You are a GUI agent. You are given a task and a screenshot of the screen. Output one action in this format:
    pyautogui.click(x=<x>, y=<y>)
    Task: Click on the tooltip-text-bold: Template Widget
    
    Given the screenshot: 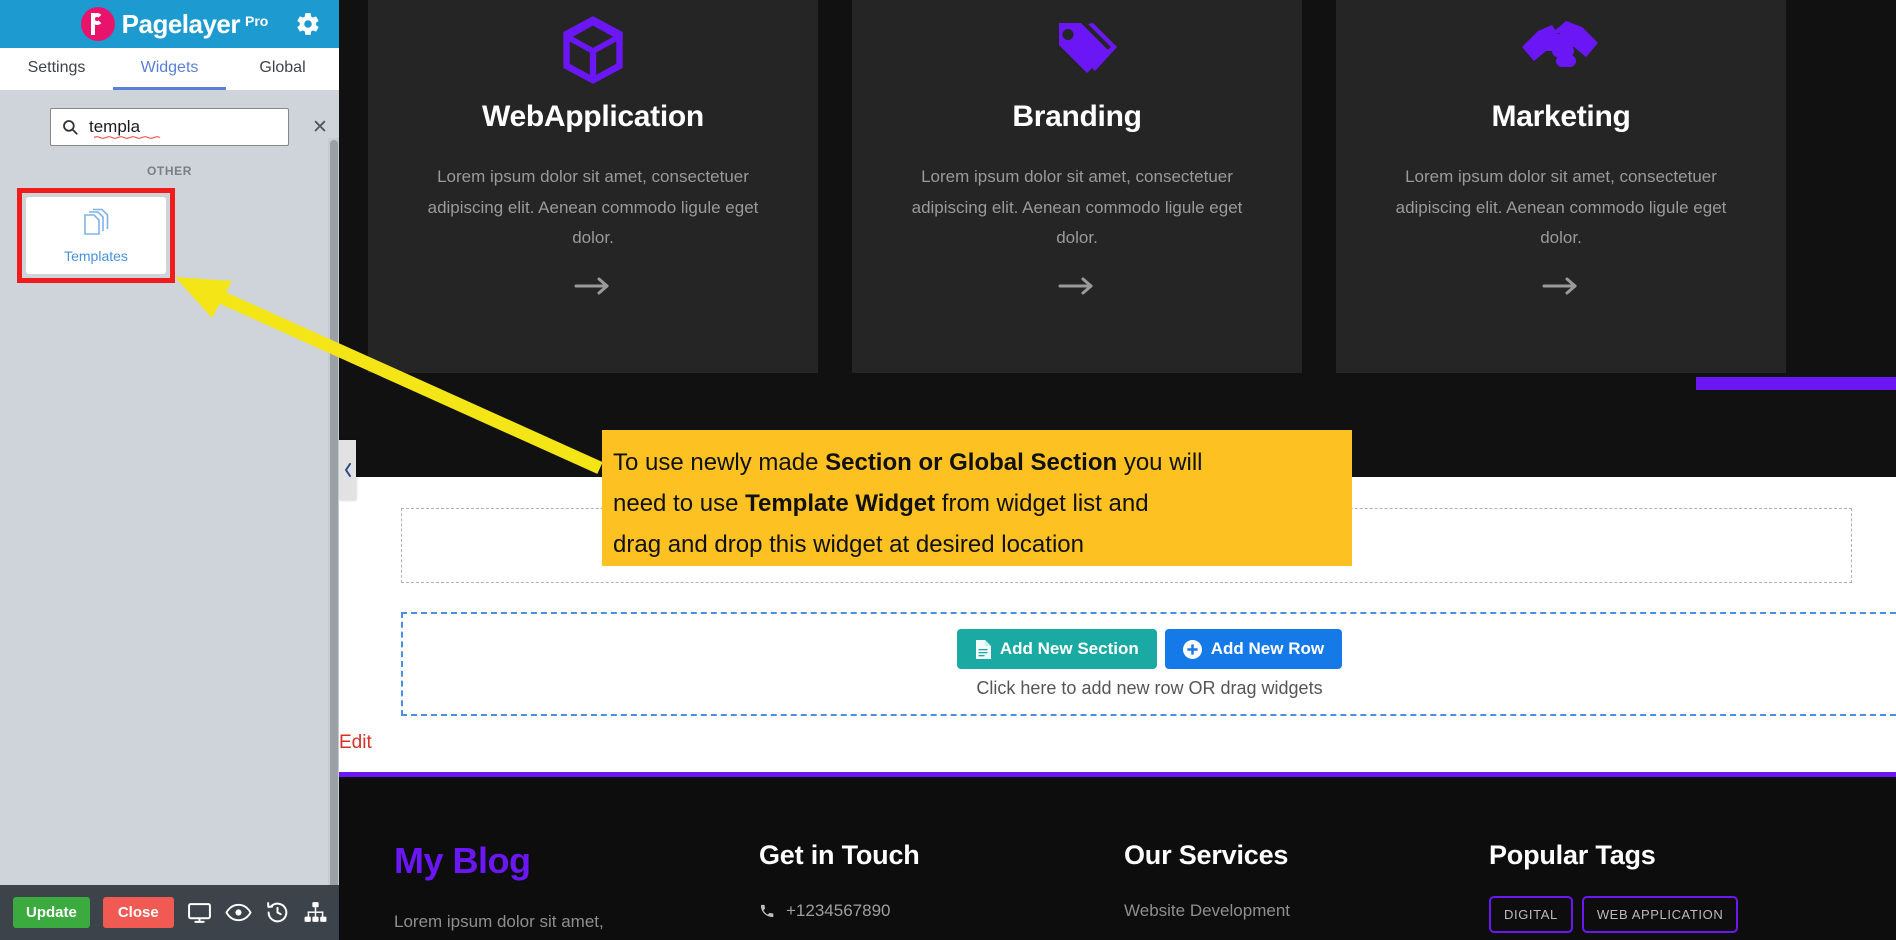 What is the action you would take?
    pyautogui.click(x=840, y=503)
    